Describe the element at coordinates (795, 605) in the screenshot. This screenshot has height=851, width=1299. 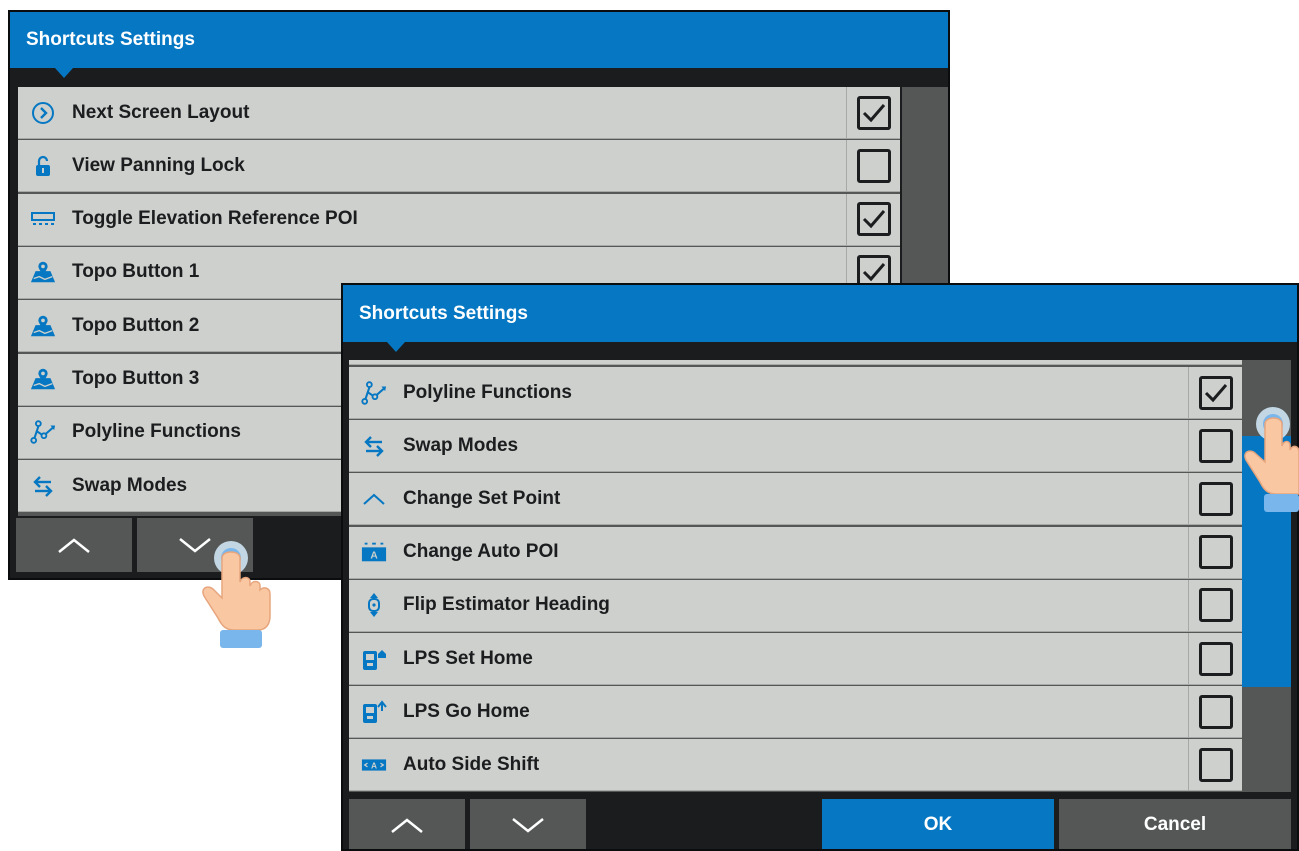
I see `shortcut-row: Flip Estimator Heading` at that location.